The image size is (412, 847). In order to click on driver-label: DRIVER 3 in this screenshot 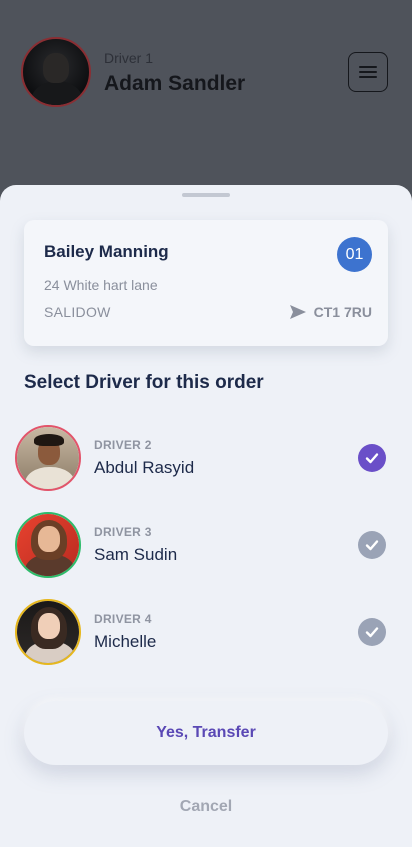, I will do `click(123, 532)`.